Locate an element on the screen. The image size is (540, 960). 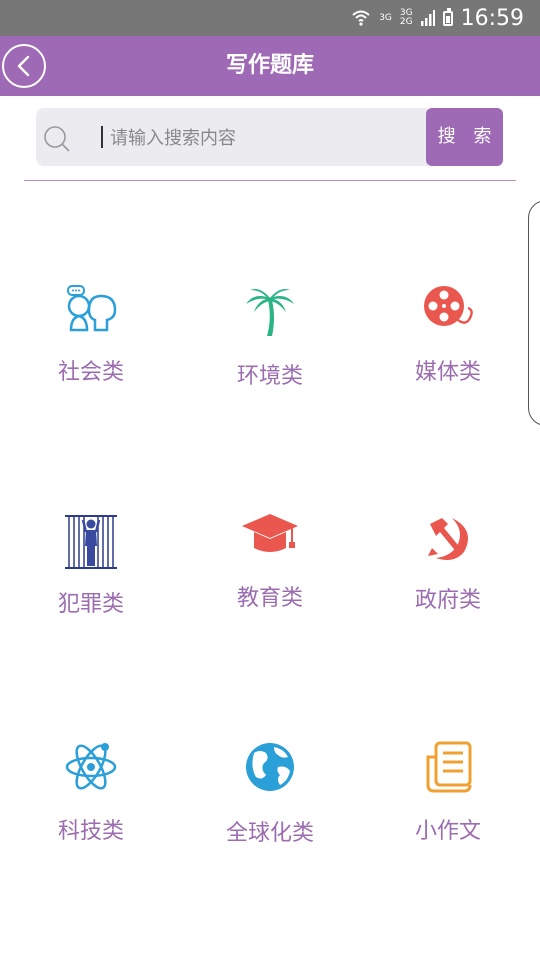
page-title: 写作题库 is located at coordinates (269, 65).